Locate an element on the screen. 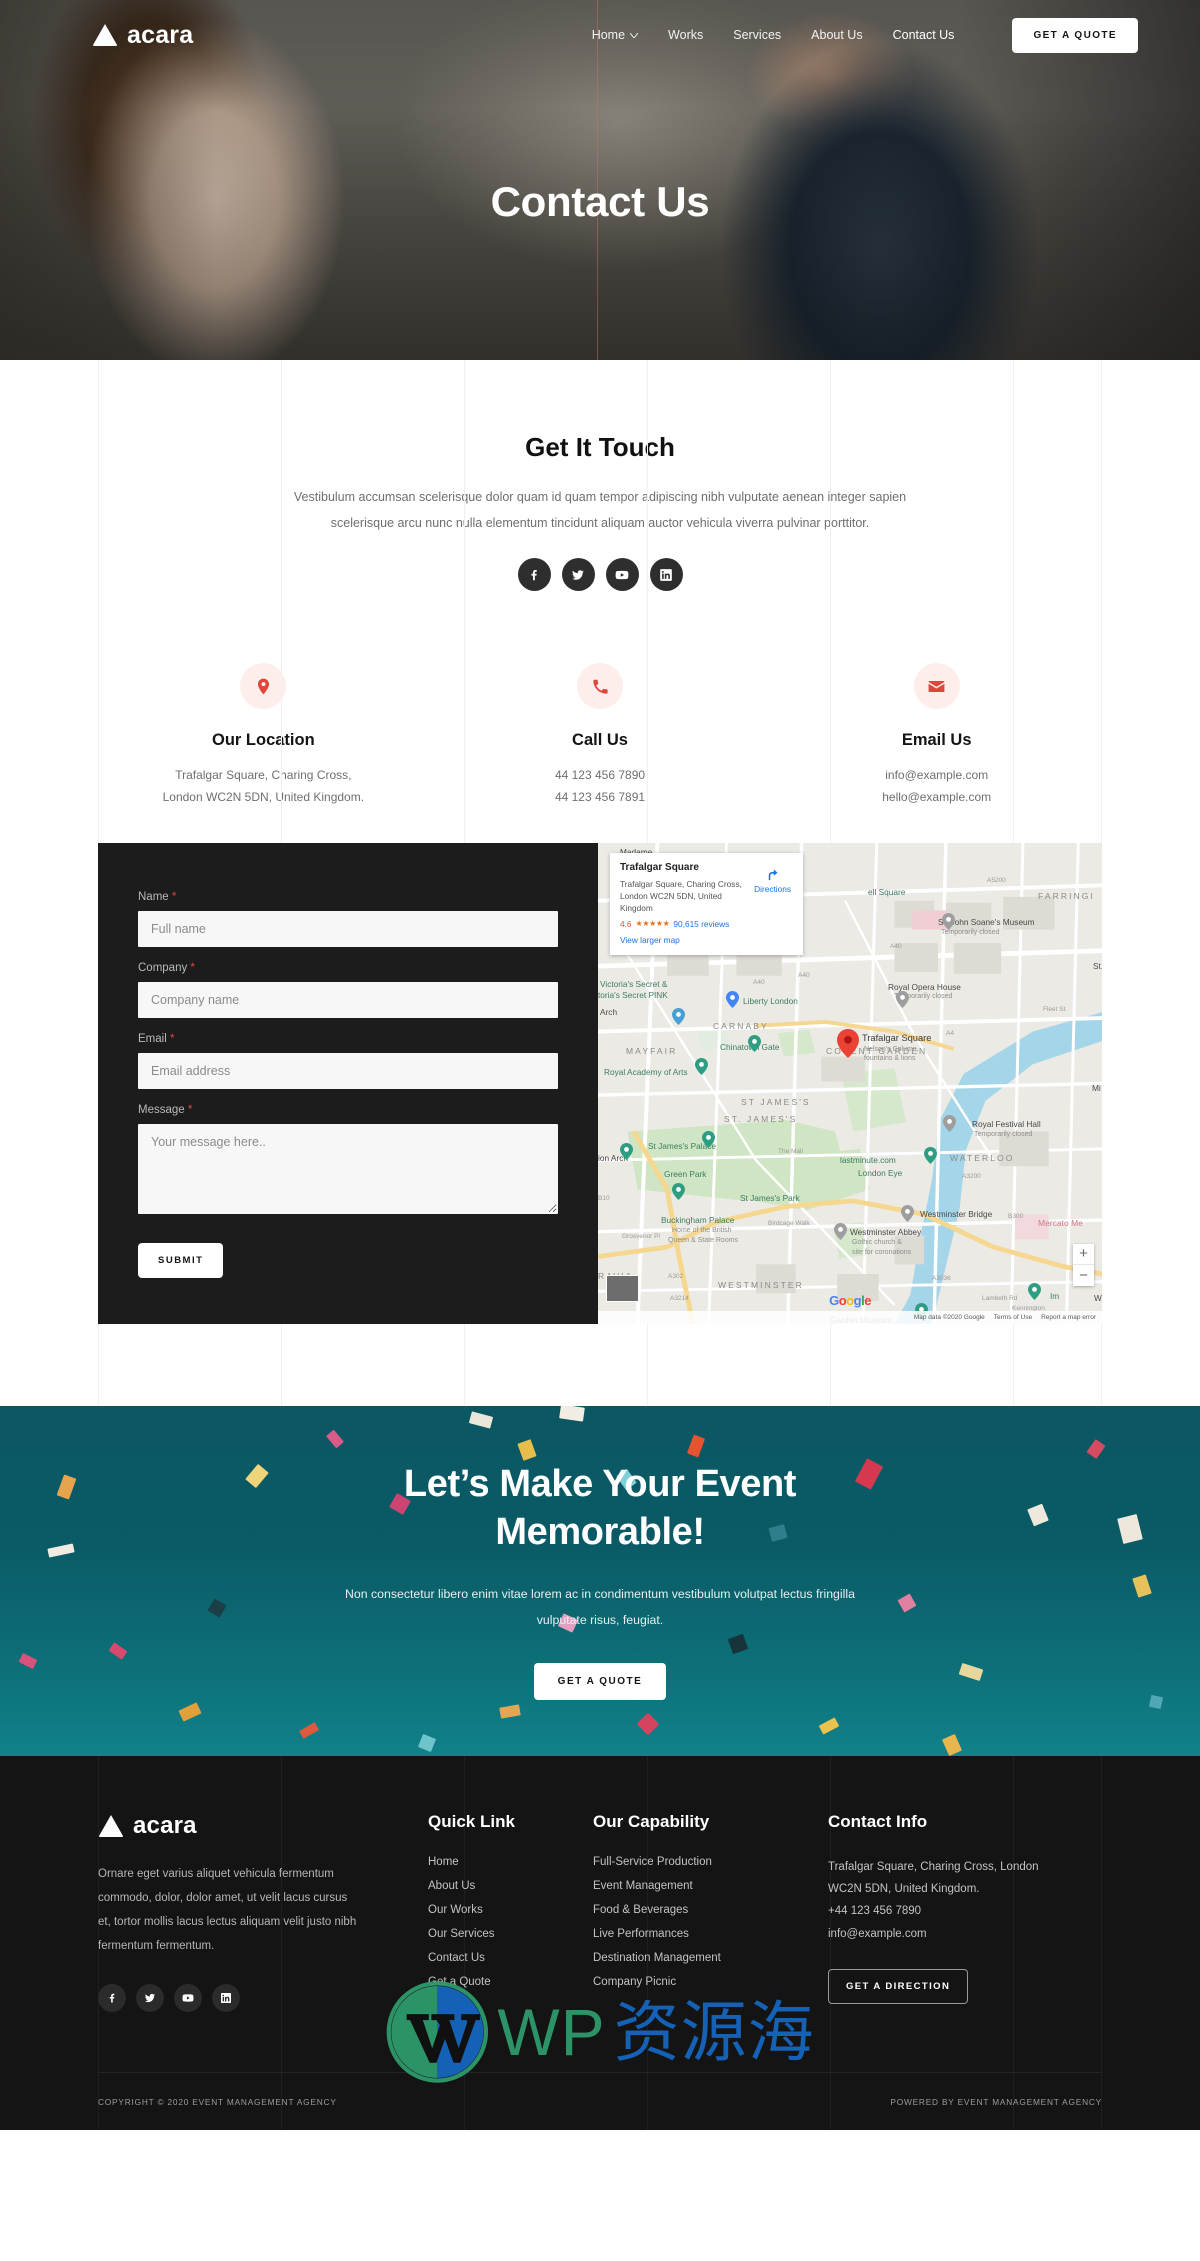  view-larger-map-link: View larger map is located at coordinates (706, 940).